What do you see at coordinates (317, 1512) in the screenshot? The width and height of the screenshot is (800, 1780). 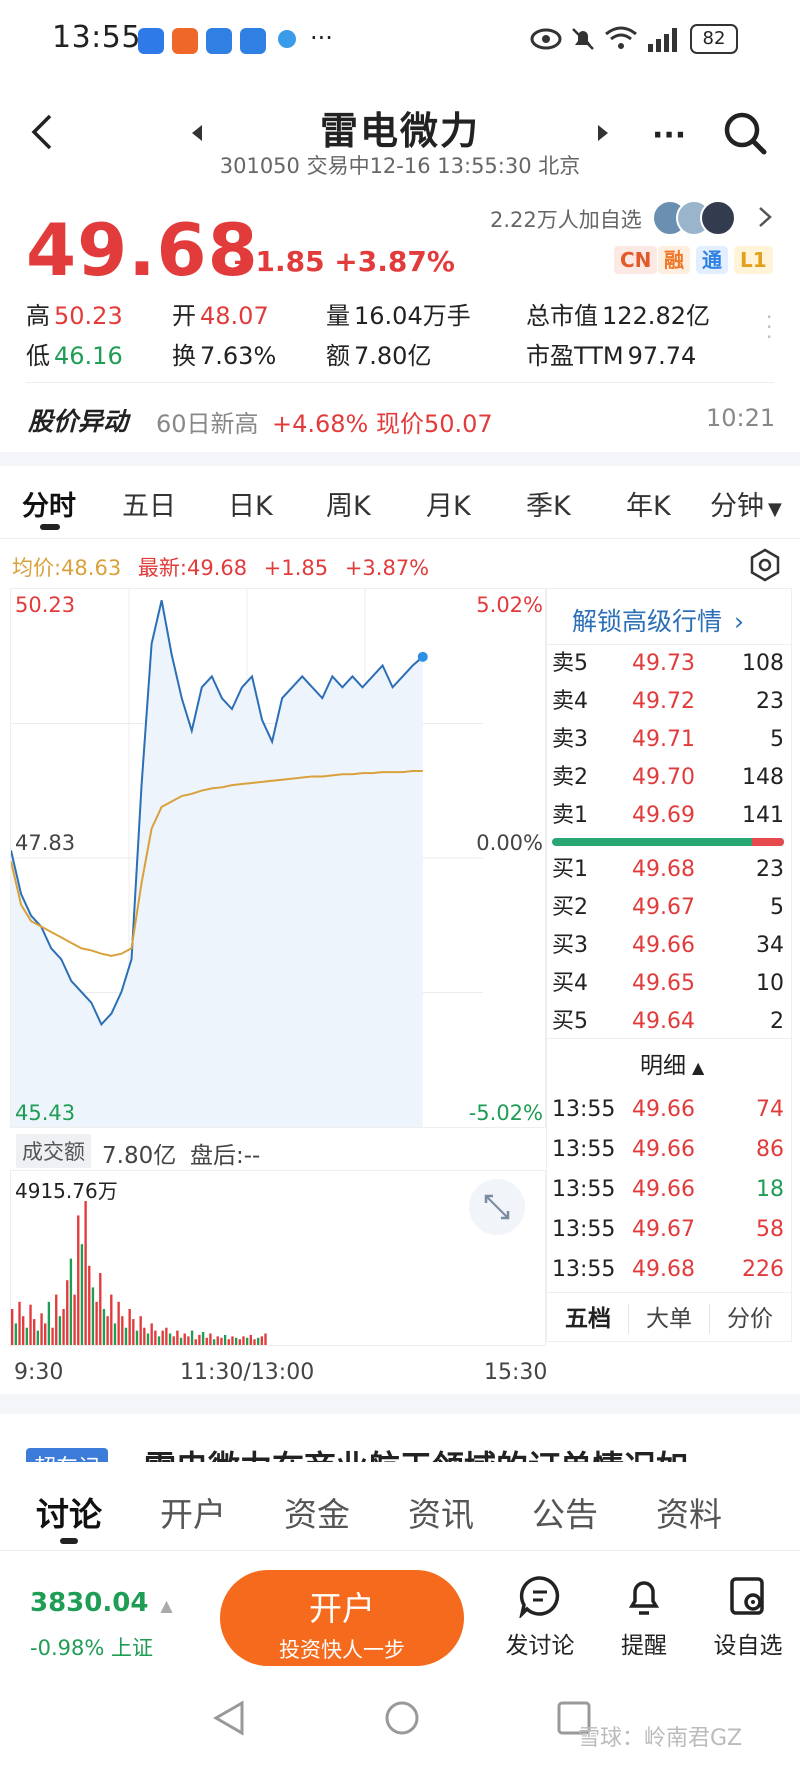 I see `tab-capital: 资金` at bounding box center [317, 1512].